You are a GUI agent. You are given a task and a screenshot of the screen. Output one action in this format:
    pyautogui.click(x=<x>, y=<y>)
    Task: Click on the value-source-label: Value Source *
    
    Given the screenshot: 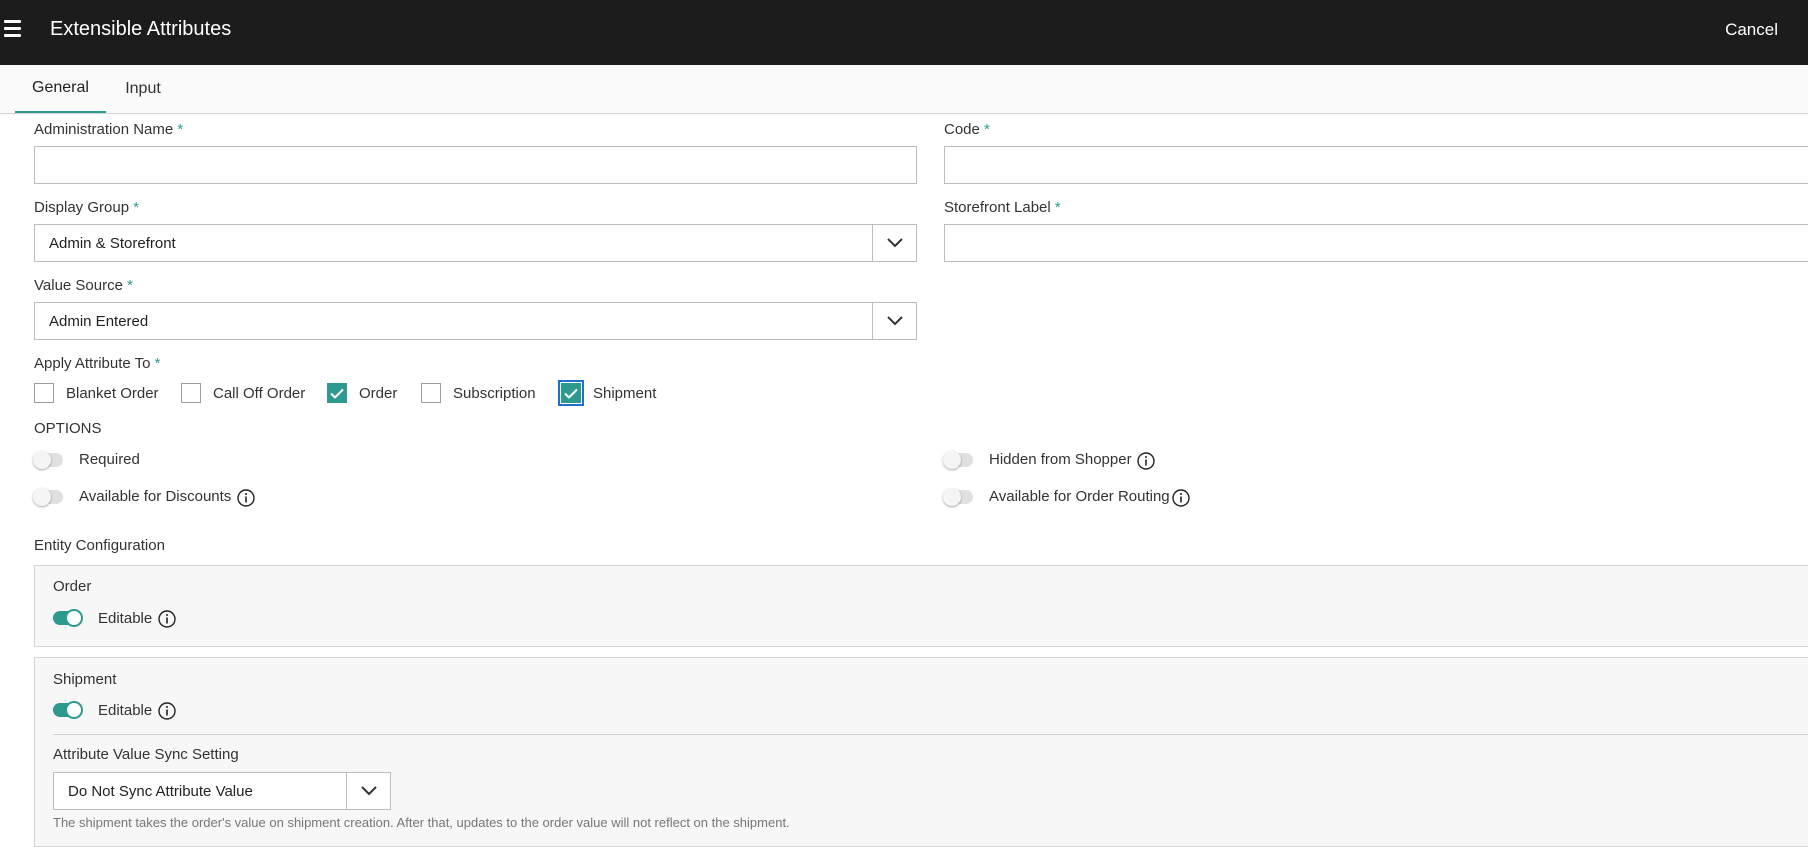 What is the action you would take?
    pyautogui.click(x=83, y=285)
    